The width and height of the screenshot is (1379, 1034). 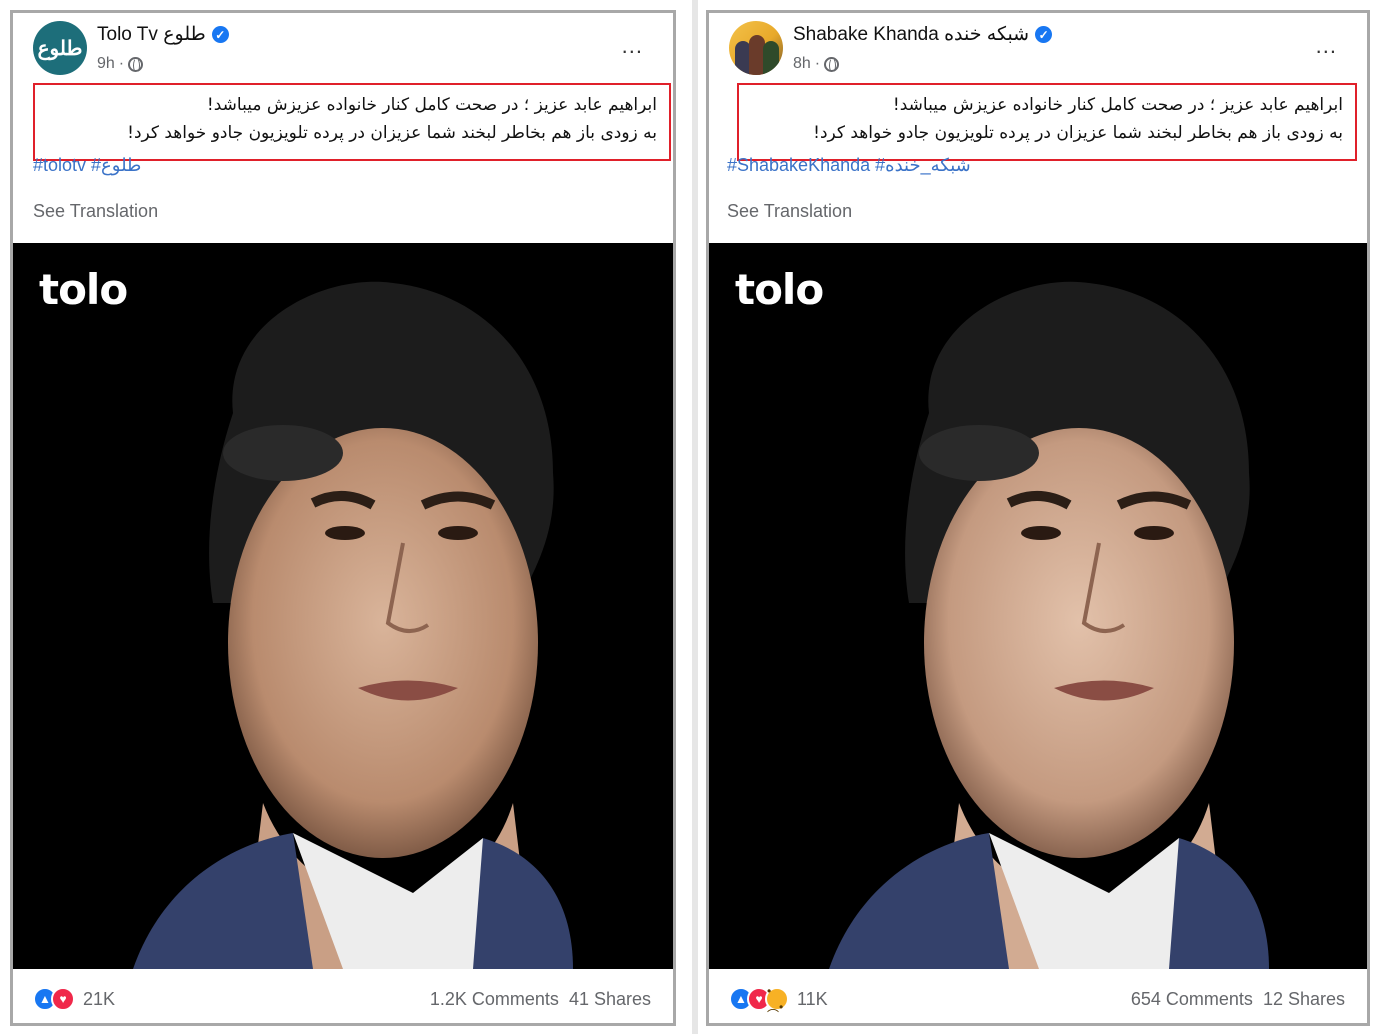 What do you see at coordinates (812, 998) in the screenshot?
I see `reaction-count: 11K` at bounding box center [812, 998].